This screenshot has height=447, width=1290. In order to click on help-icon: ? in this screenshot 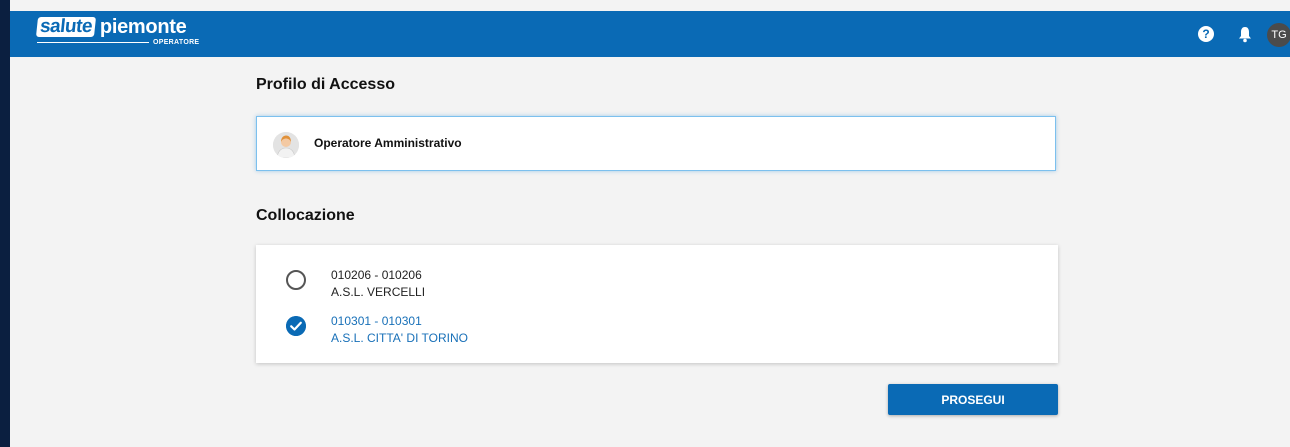, I will do `click(1206, 34)`.